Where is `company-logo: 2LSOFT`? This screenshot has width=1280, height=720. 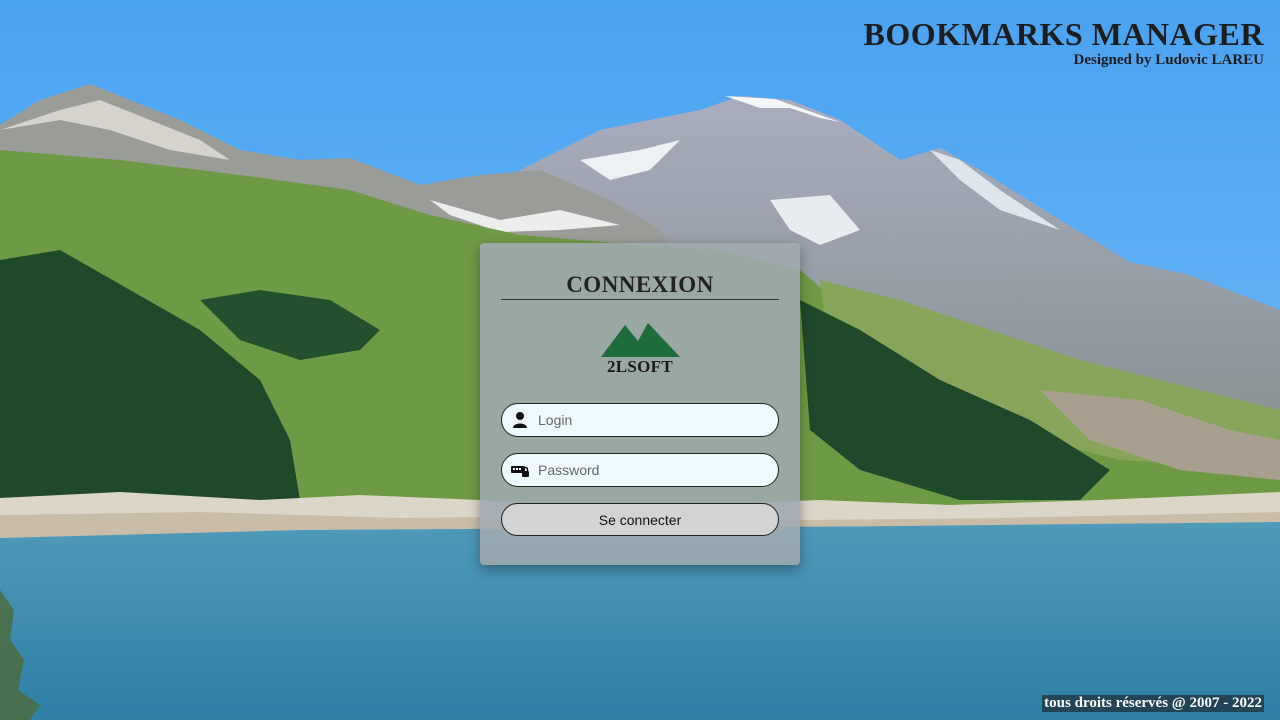 company-logo: 2LSOFT is located at coordinates (640, 349).